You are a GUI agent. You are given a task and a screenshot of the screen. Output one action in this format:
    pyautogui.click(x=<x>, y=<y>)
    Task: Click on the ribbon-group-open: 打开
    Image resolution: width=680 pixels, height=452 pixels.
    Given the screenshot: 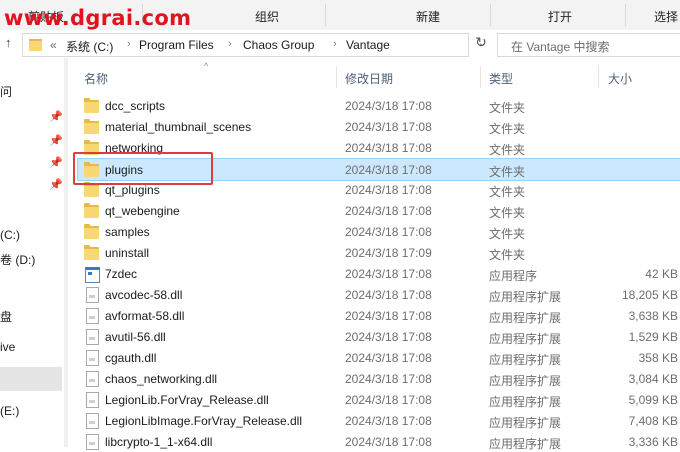 What is the action you would take?
    pyautogui.click(x=560, y=16)
    